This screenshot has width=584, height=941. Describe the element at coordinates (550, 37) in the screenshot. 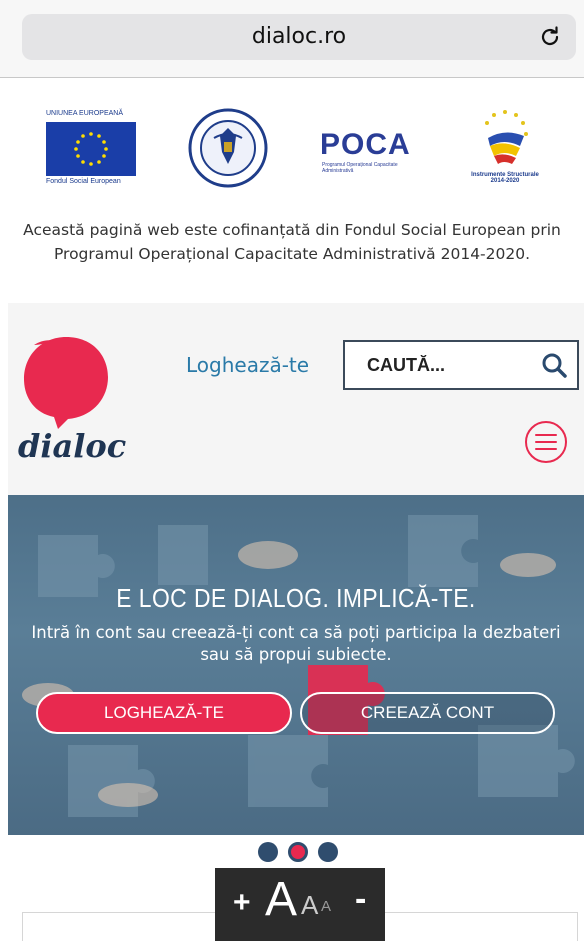

I see `reload-icon` at that location.